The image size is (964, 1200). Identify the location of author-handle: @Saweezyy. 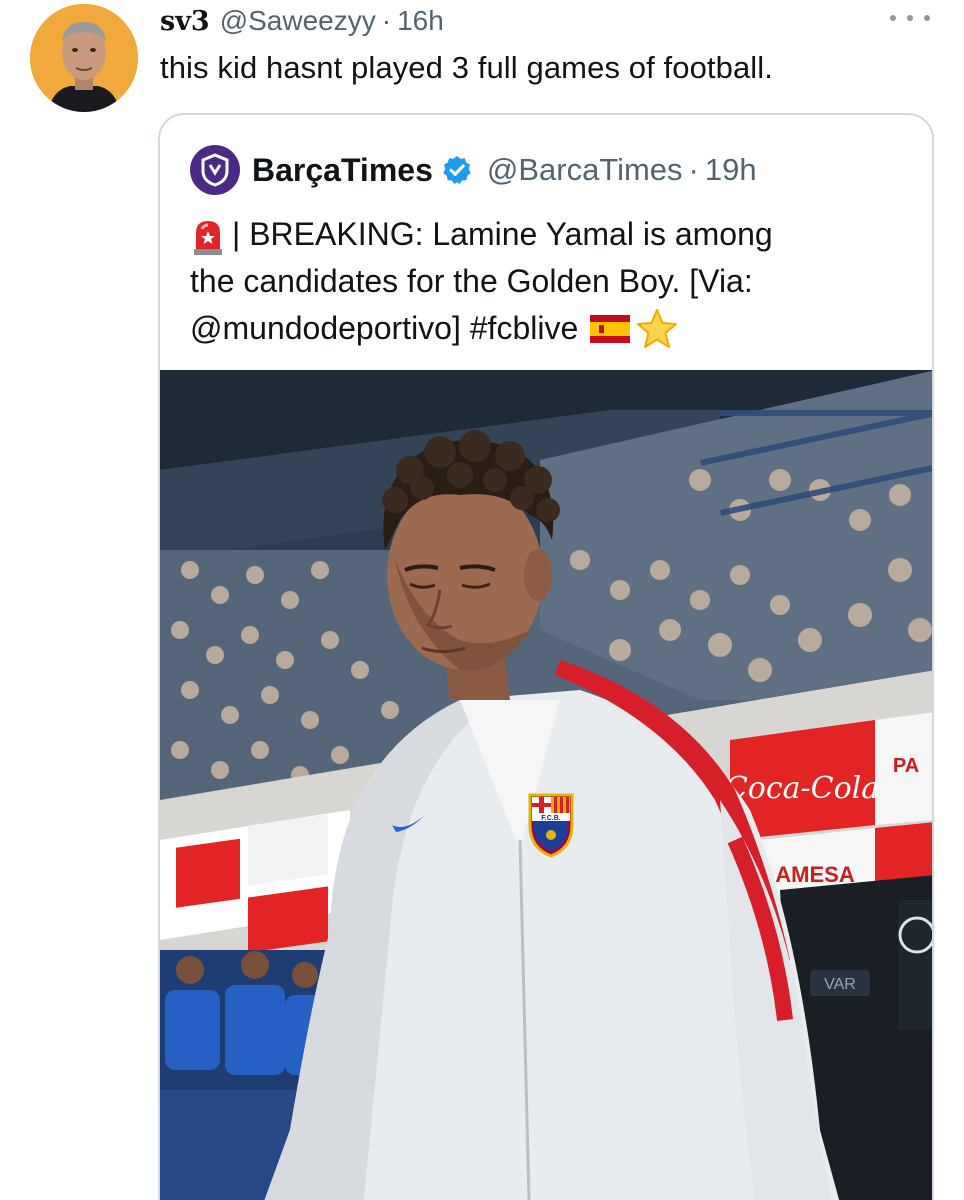
(298, 21).